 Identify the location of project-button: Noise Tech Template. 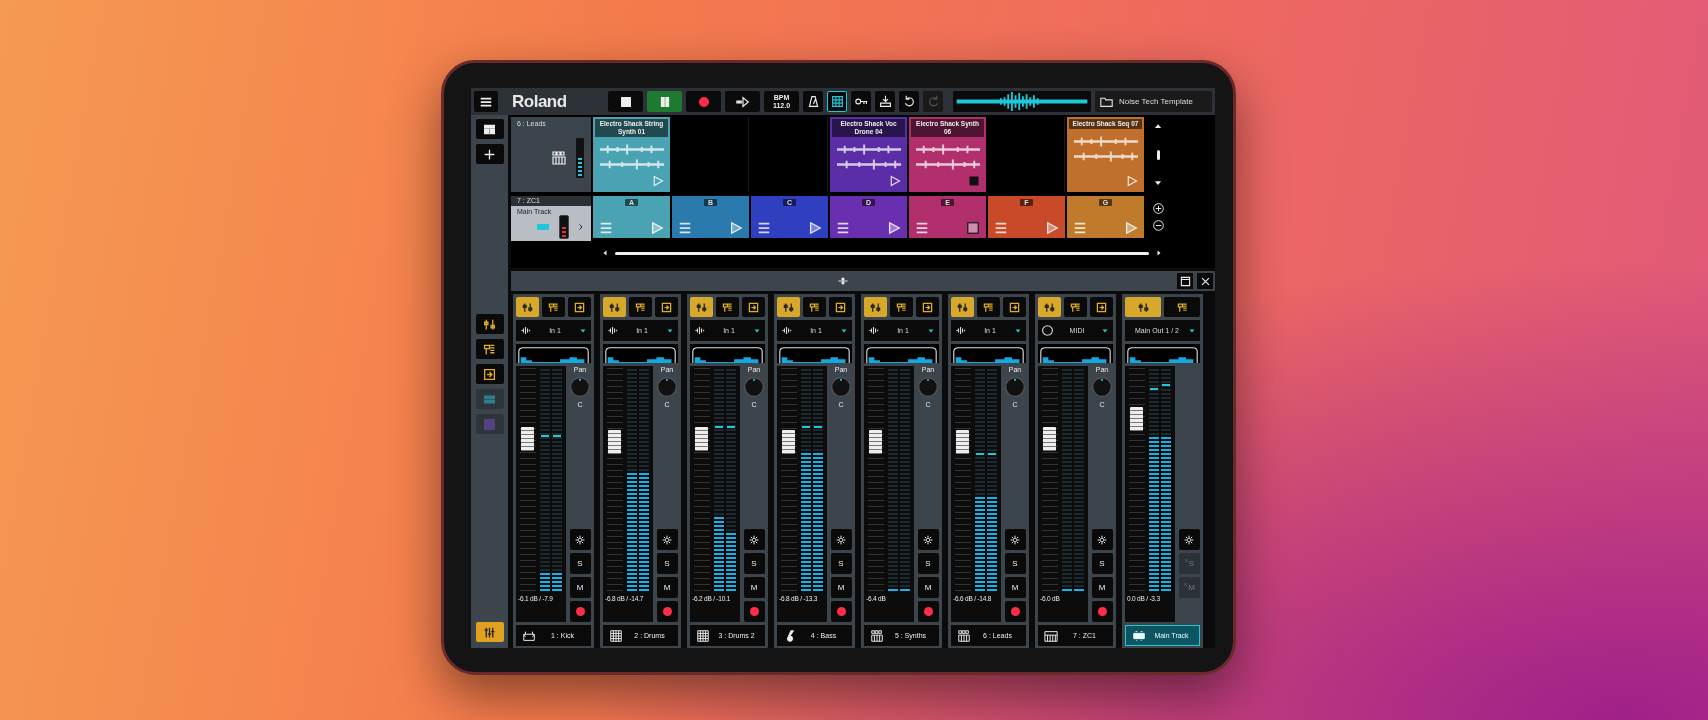
(1153, 101).